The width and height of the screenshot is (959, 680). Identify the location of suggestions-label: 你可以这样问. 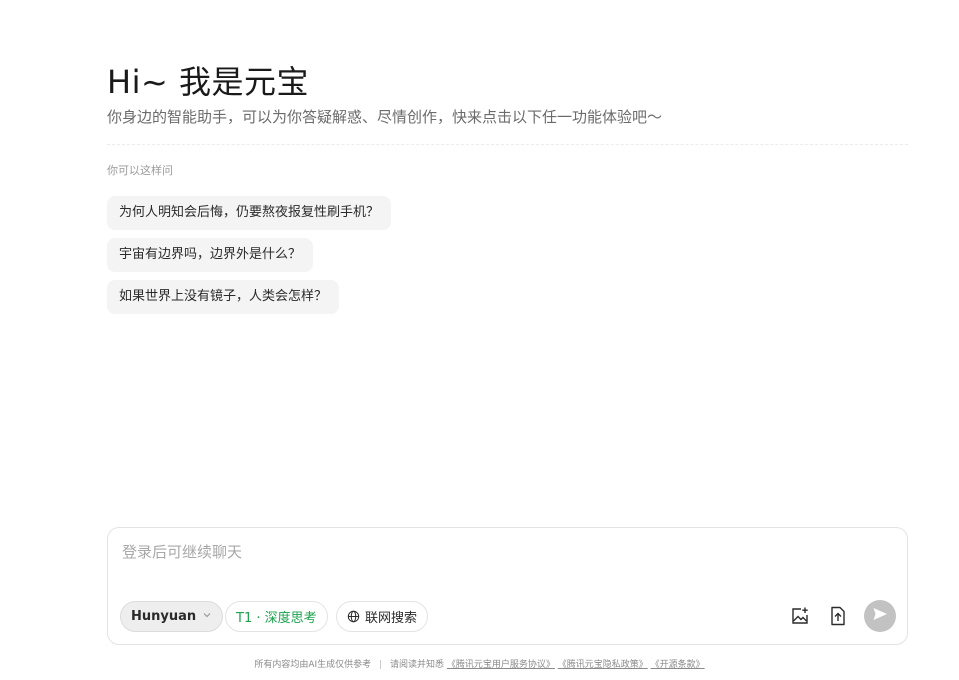
(140, 170).